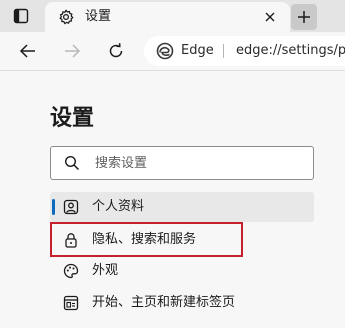 Image resolution: width=345 pixels, height=328 pixels. Describe the element at coordinates (72, 163) in the screenshot. I see `search-icon` at that location.